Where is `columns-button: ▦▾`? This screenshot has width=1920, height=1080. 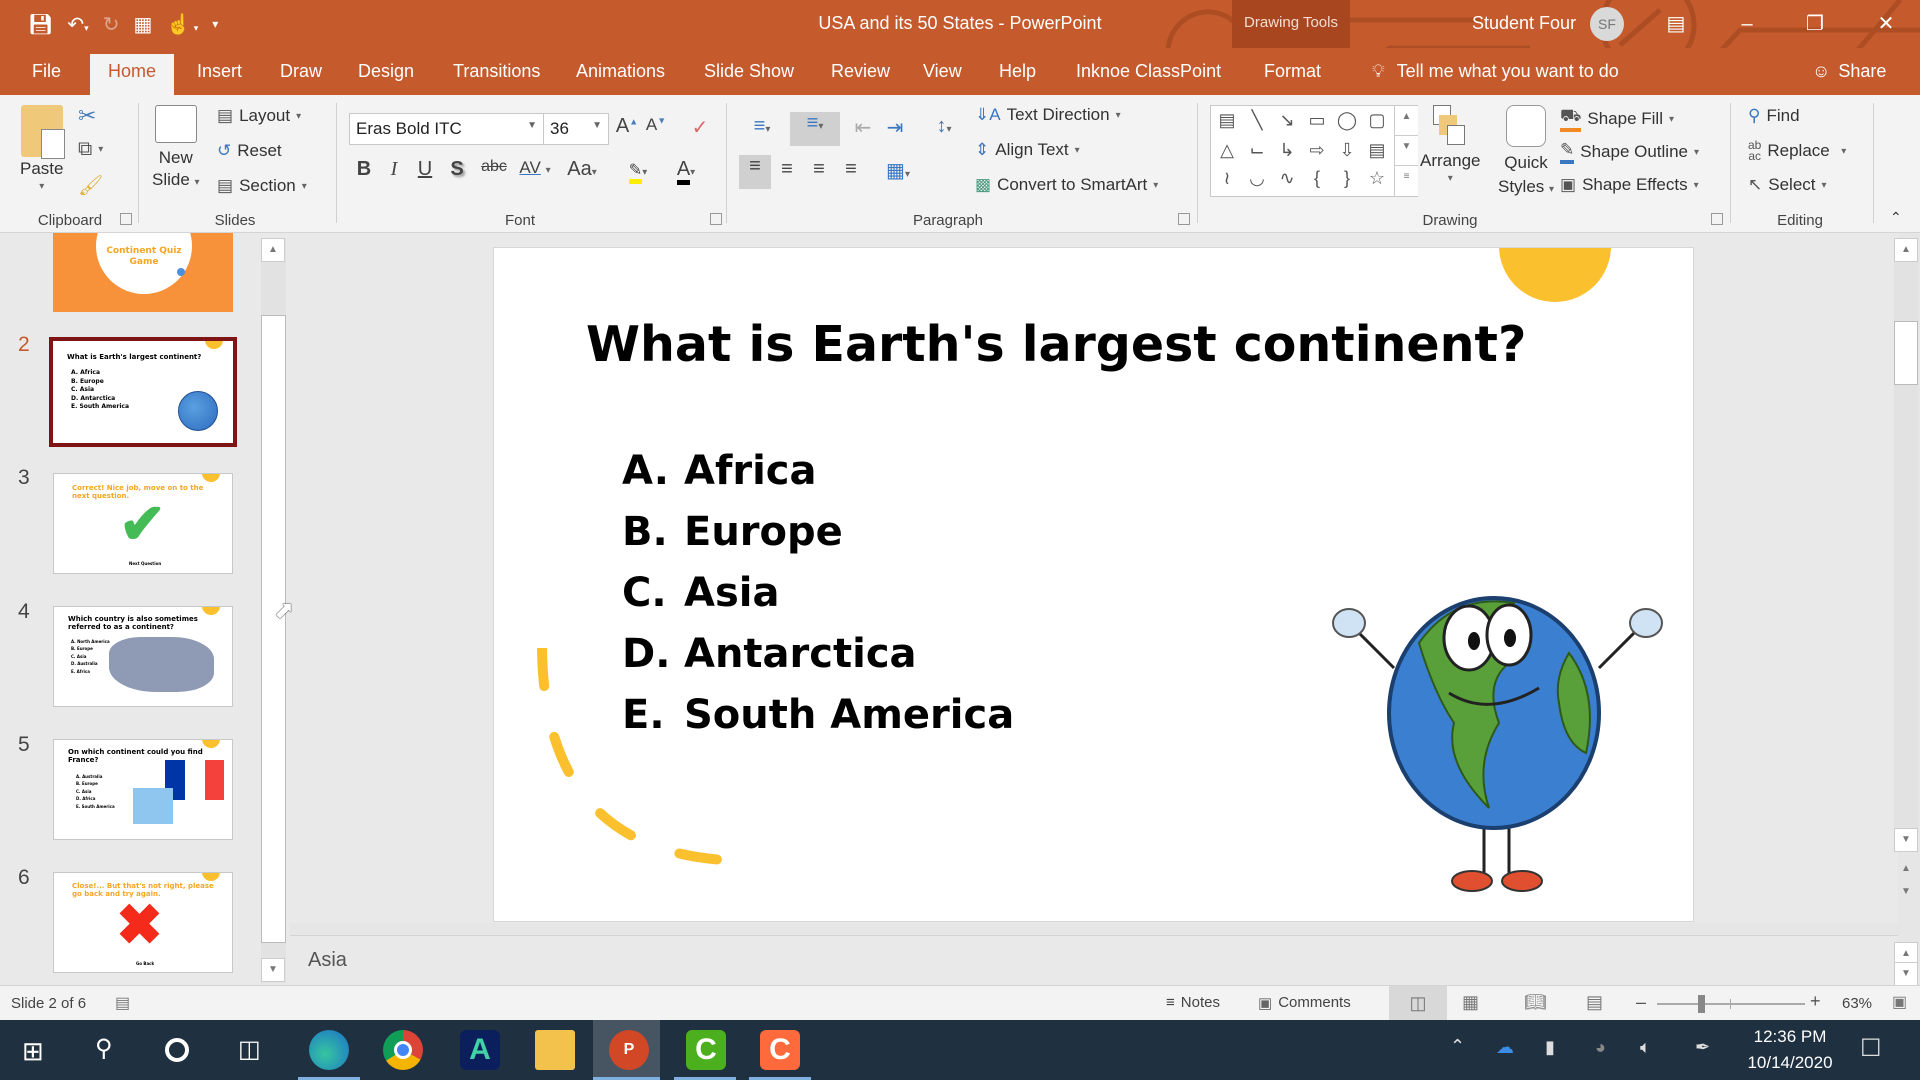 columns-button: ▦▾ is located at coordinates (898, 170).